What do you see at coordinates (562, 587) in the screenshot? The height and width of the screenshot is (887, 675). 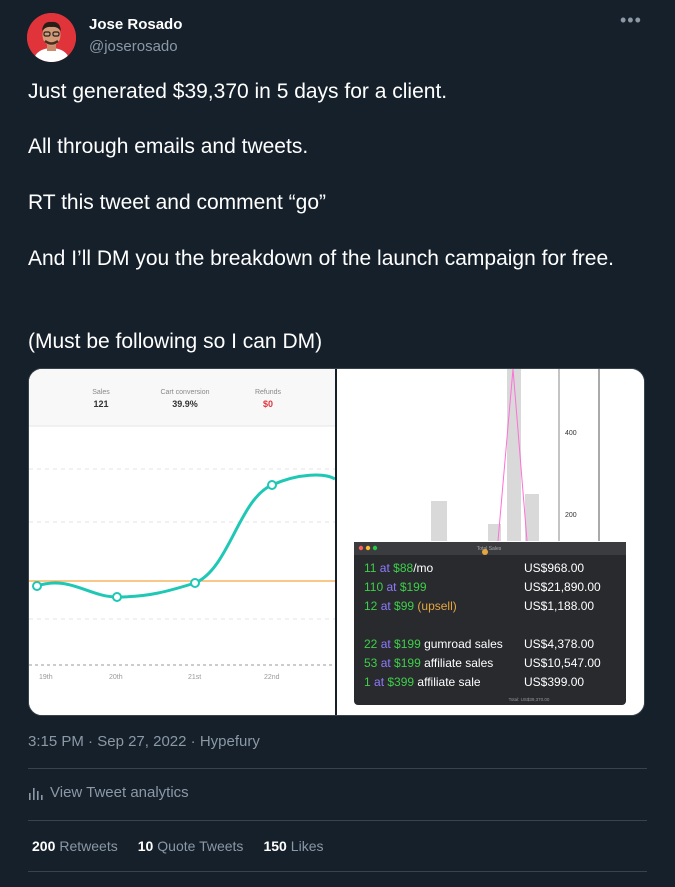 I see `sales-amount-2: US$21,890.00` at bounding box center [562, 587].